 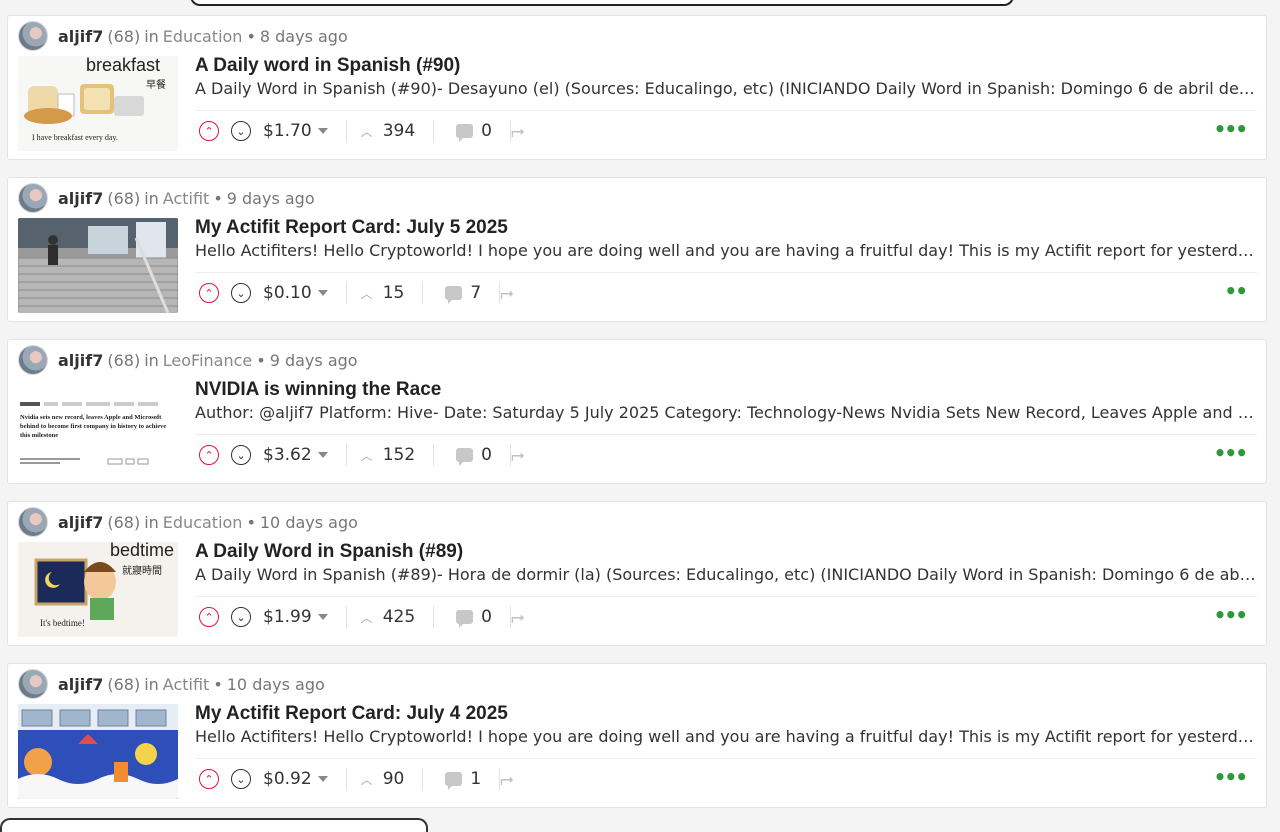 What do you see at coordinates (475, 779) in the screenshot?
I see `comment-count: 1` at bounding box center [475, 779].